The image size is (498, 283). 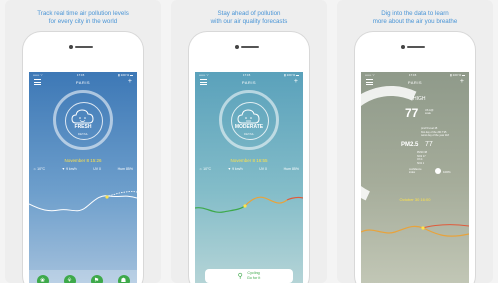 What do you see at coordinates (83, 127) in the screenshot?
I see `air-quality-label: FRESH` at bounding box center [83, 127].